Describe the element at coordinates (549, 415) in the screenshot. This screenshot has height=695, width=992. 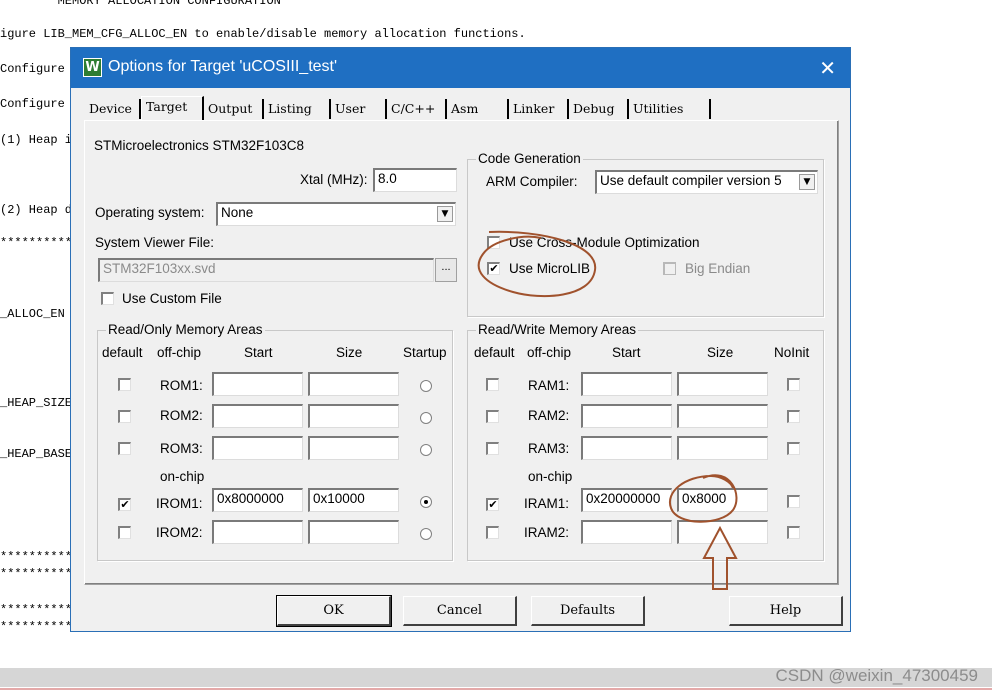
I see `ram2-label: RAM2:` at that location.